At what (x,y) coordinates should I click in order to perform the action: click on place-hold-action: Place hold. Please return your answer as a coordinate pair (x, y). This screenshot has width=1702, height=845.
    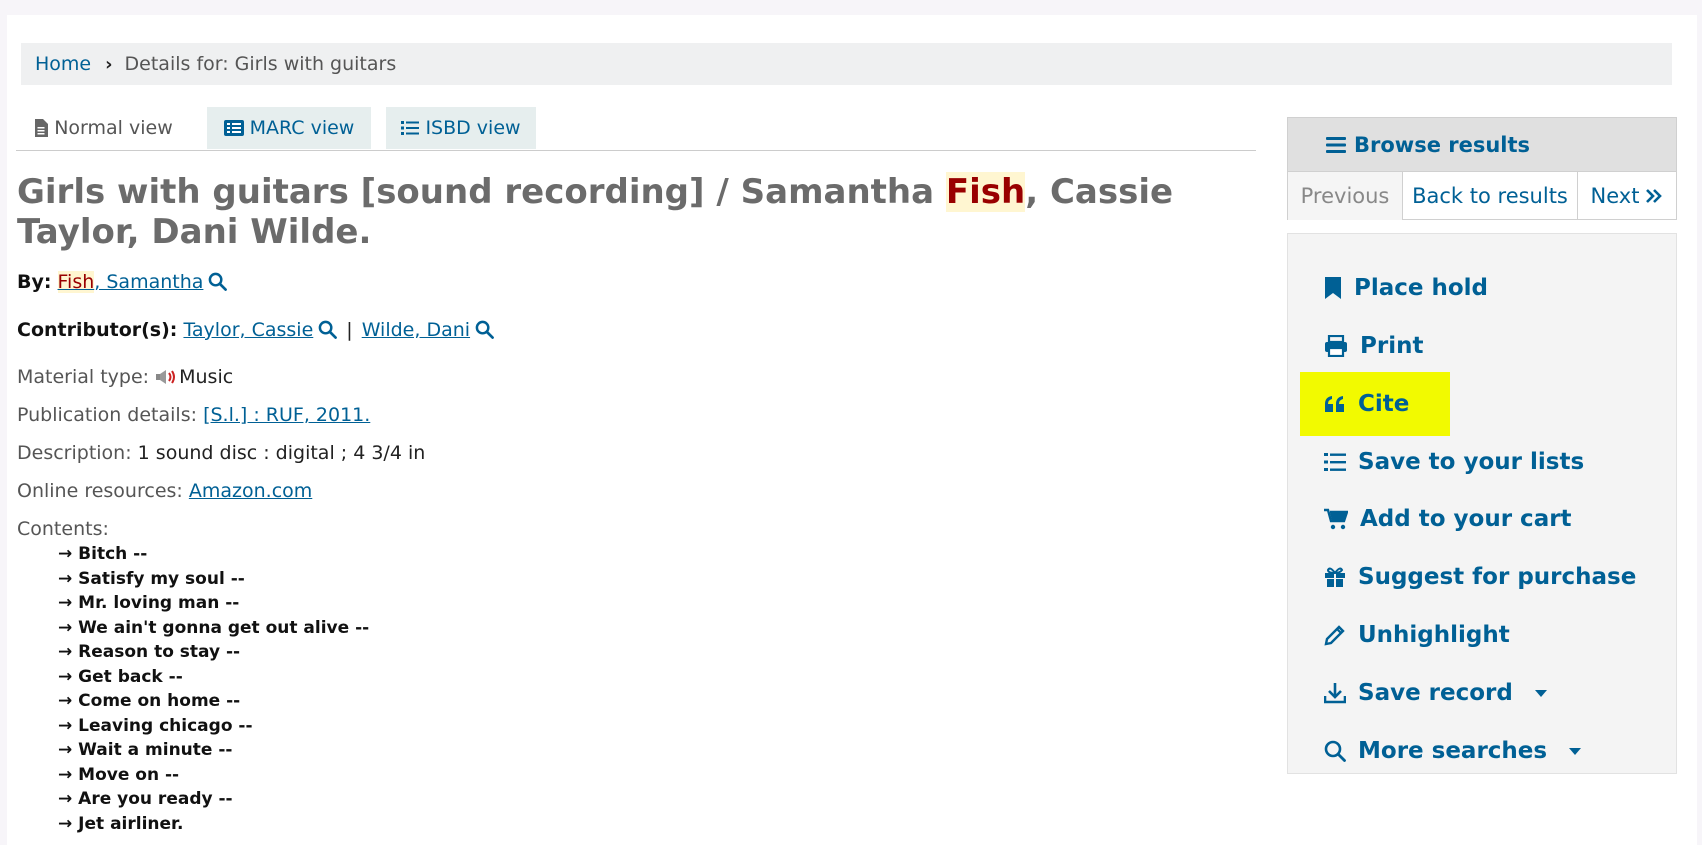
    Looking at the image, I should click on (1394, 288).